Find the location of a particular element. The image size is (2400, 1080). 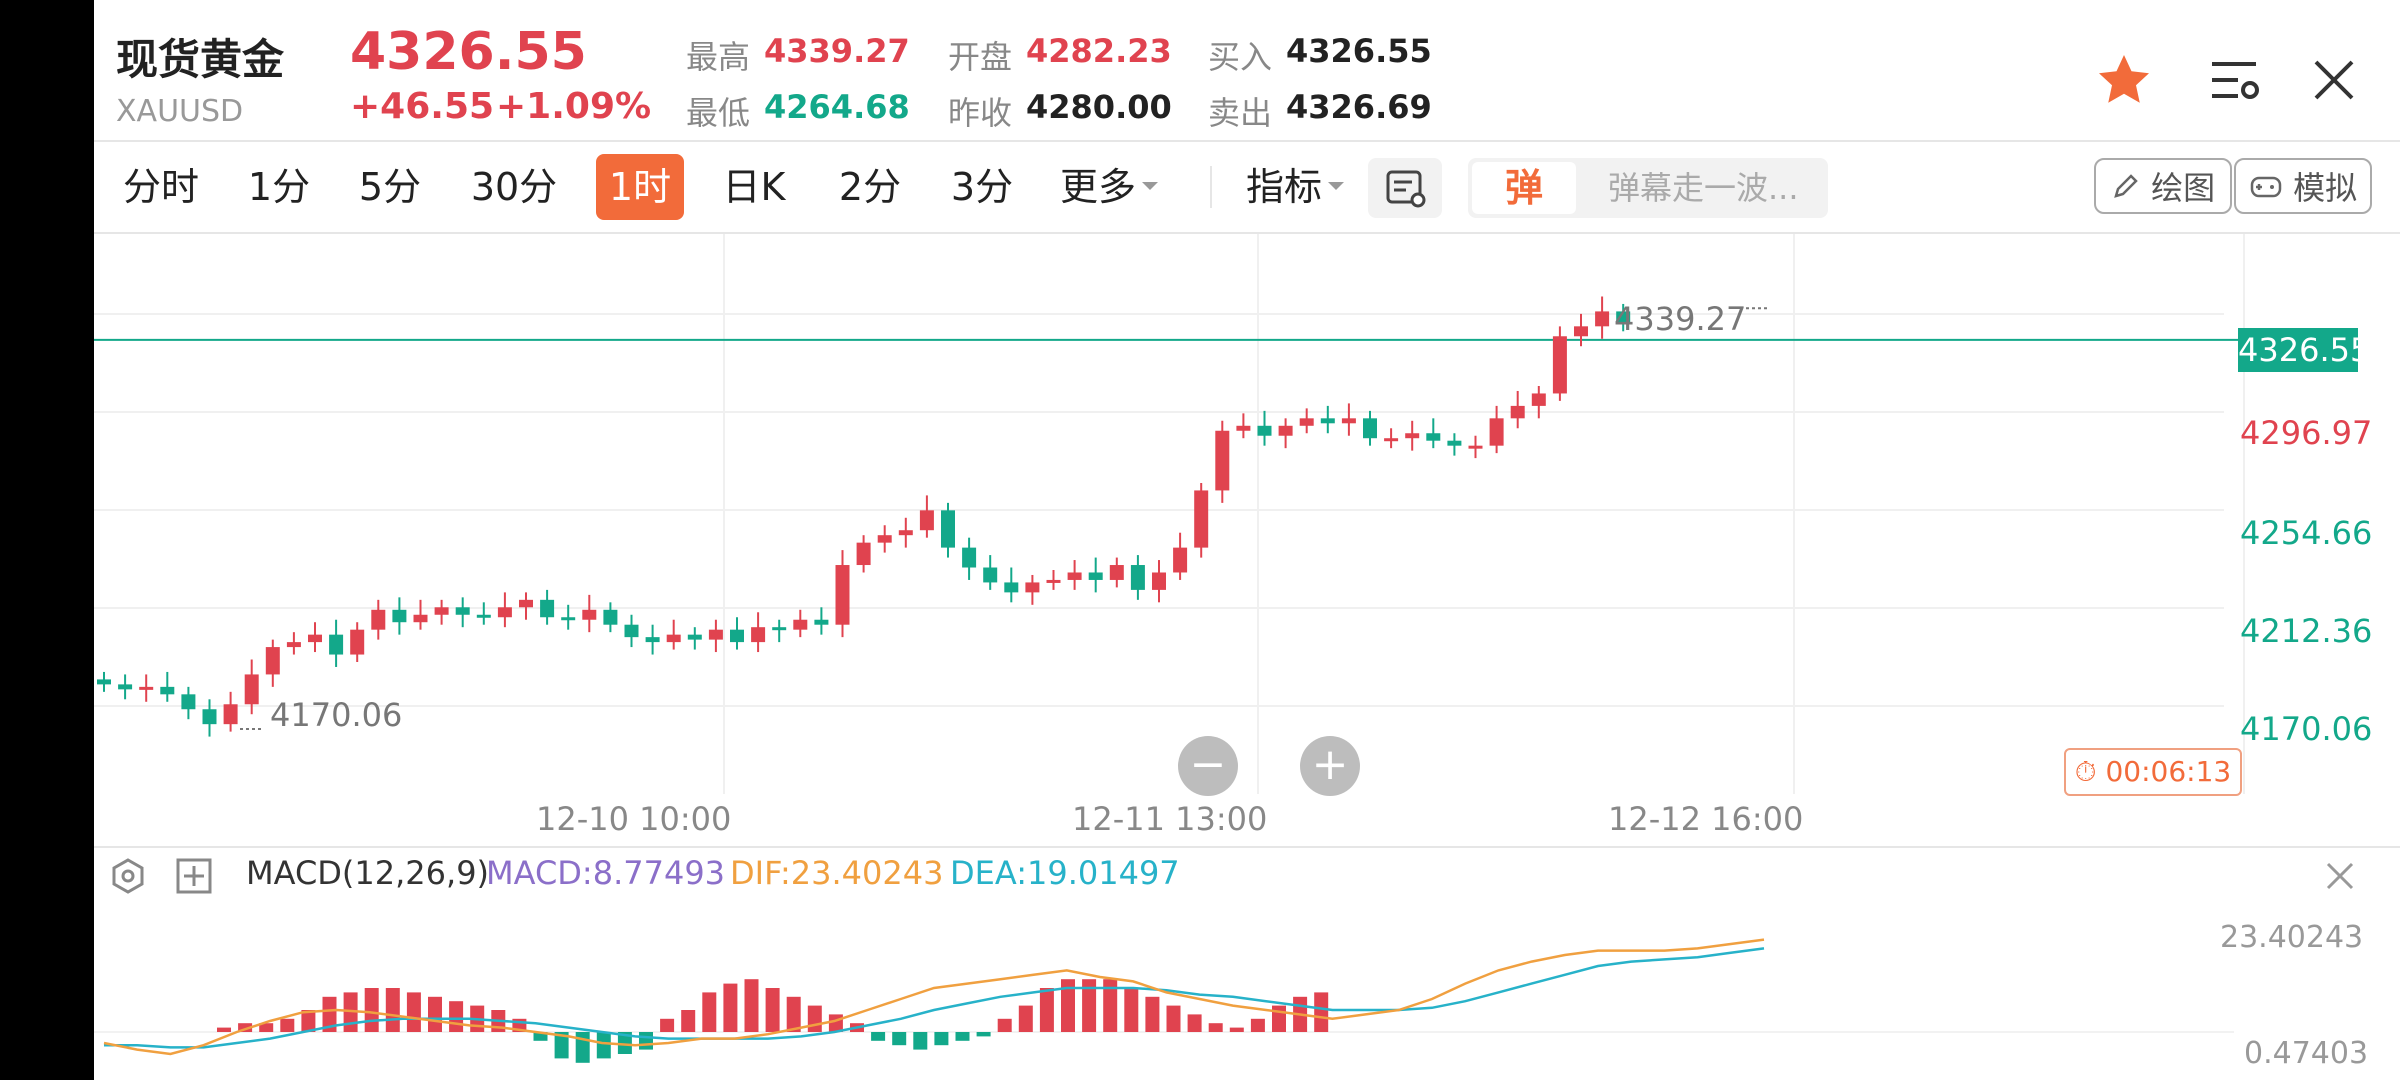

instrument-code: XAUUSD is located at coordinates (180, 111).